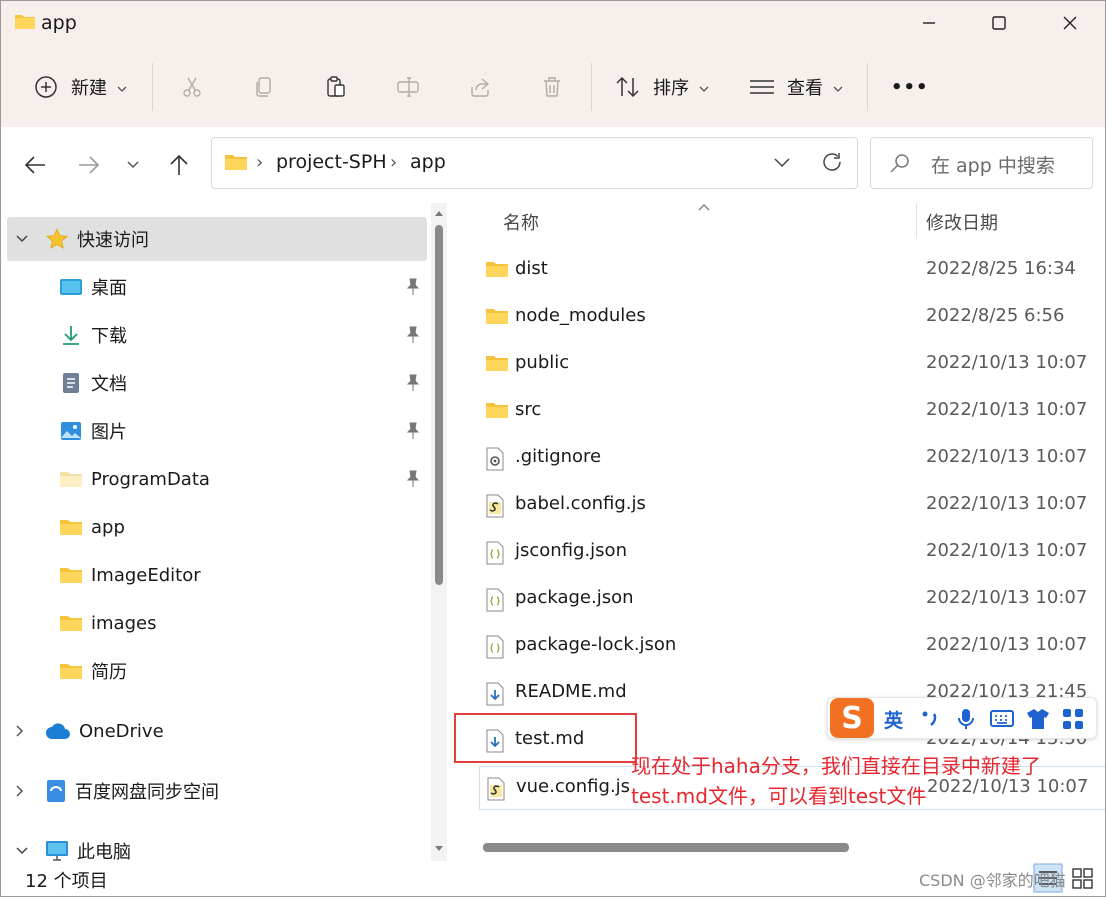  What do you see at coordinates (832, 164) in the screenshot?
I see `refresh-icon` at bounding box center [832, 164].